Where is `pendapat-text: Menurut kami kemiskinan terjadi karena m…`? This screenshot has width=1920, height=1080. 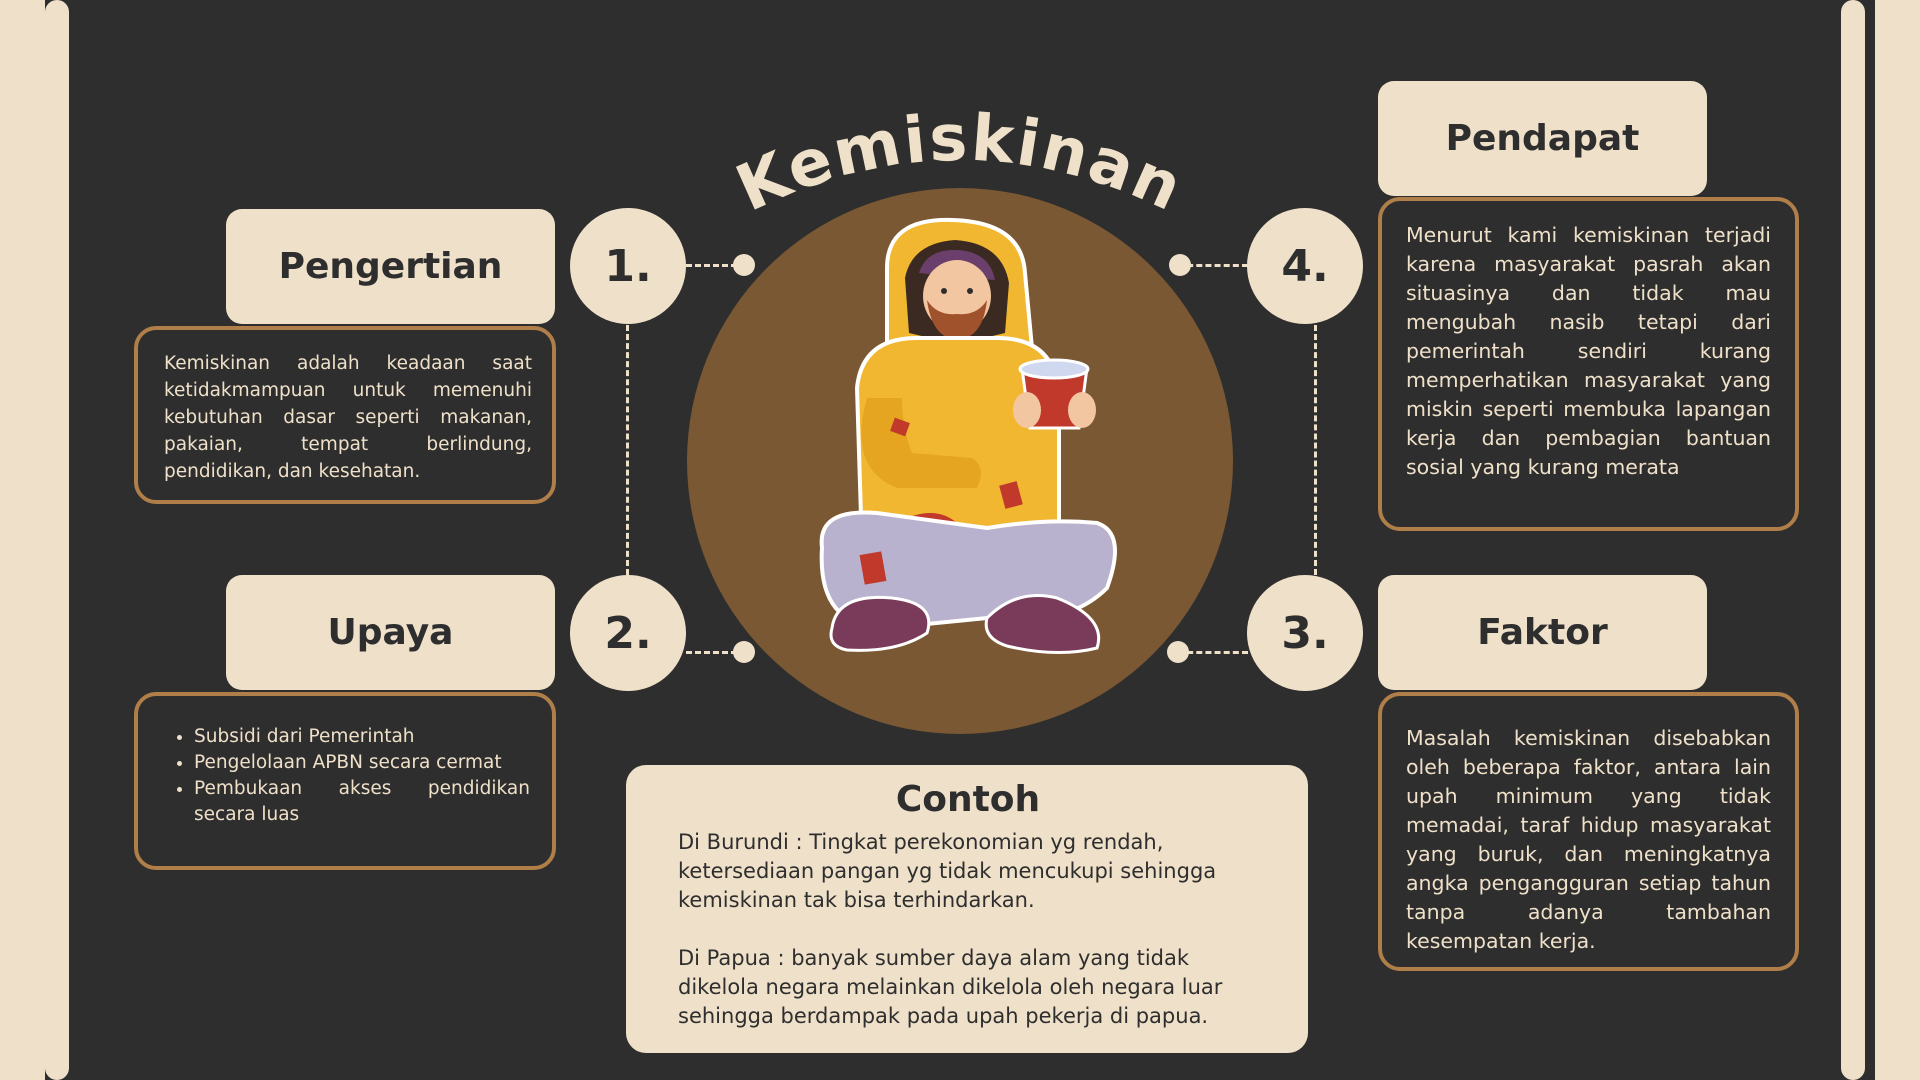 pendapat-text: Menurut kami kemiskinan terjadi karena m… is located at coordinates (1588, 351).